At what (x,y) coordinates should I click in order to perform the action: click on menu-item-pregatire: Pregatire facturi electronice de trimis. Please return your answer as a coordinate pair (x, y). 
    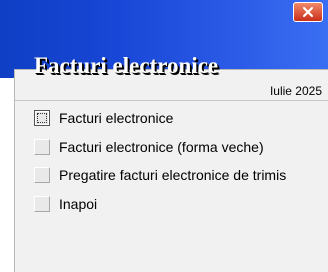
    Looking at the image, I should click on (160, 175).